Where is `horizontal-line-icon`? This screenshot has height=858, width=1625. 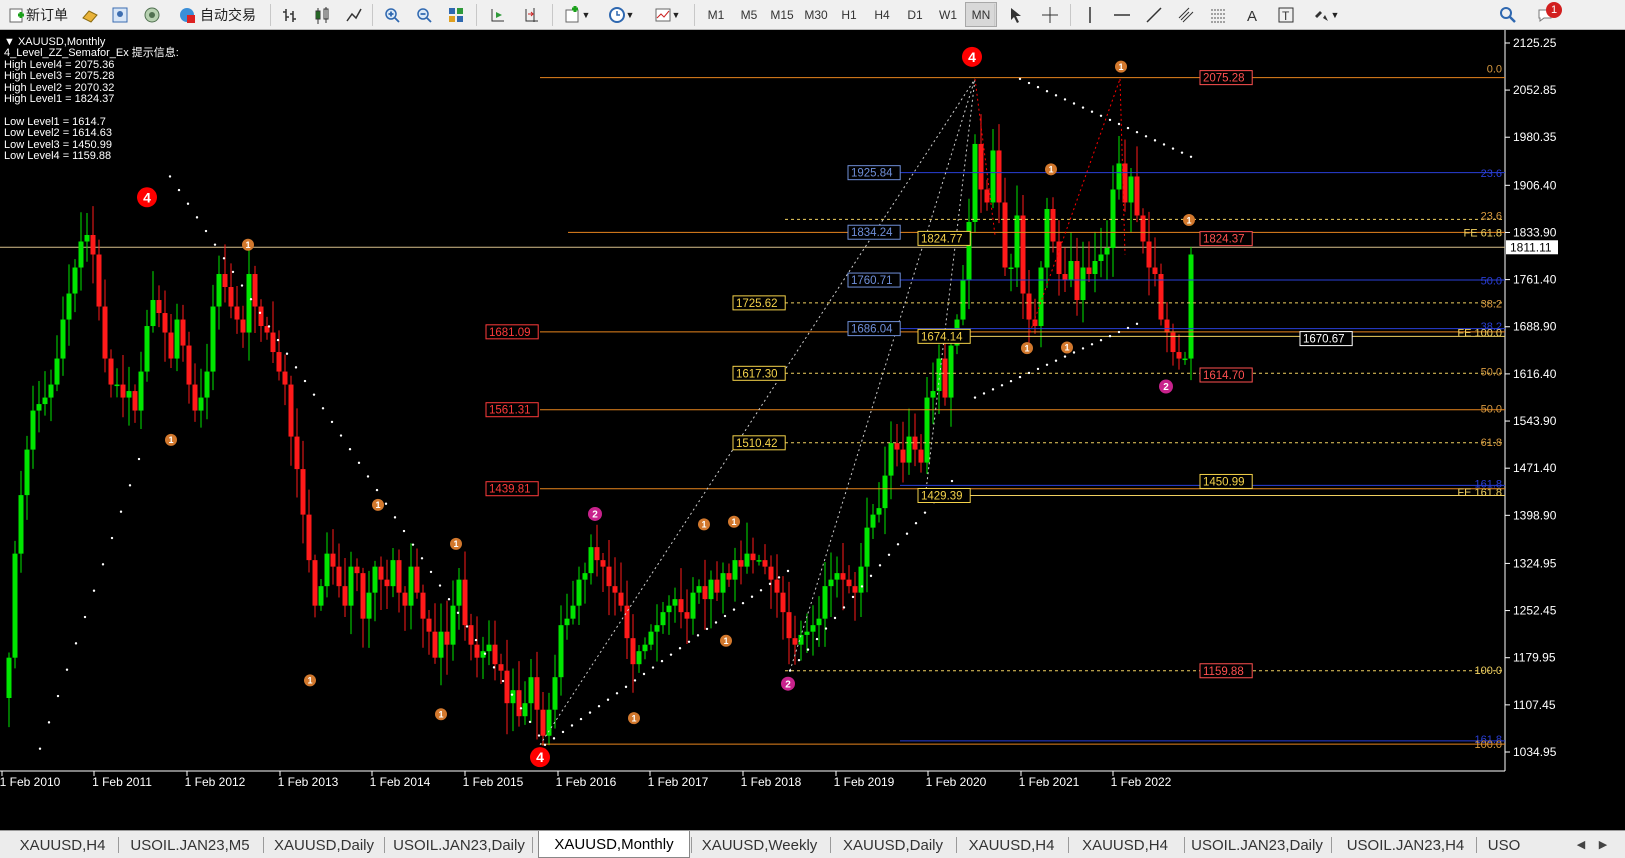
horizontal-line-icon is located at coordinates (1122, 14).